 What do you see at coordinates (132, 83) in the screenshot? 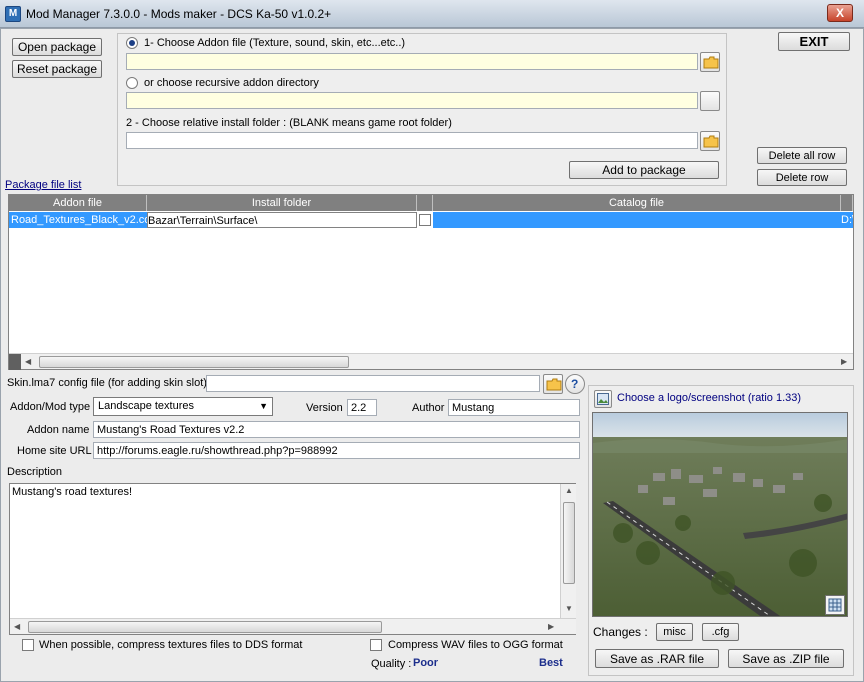
I see `recursive-dir-radio` at bounding box center [132, 83].